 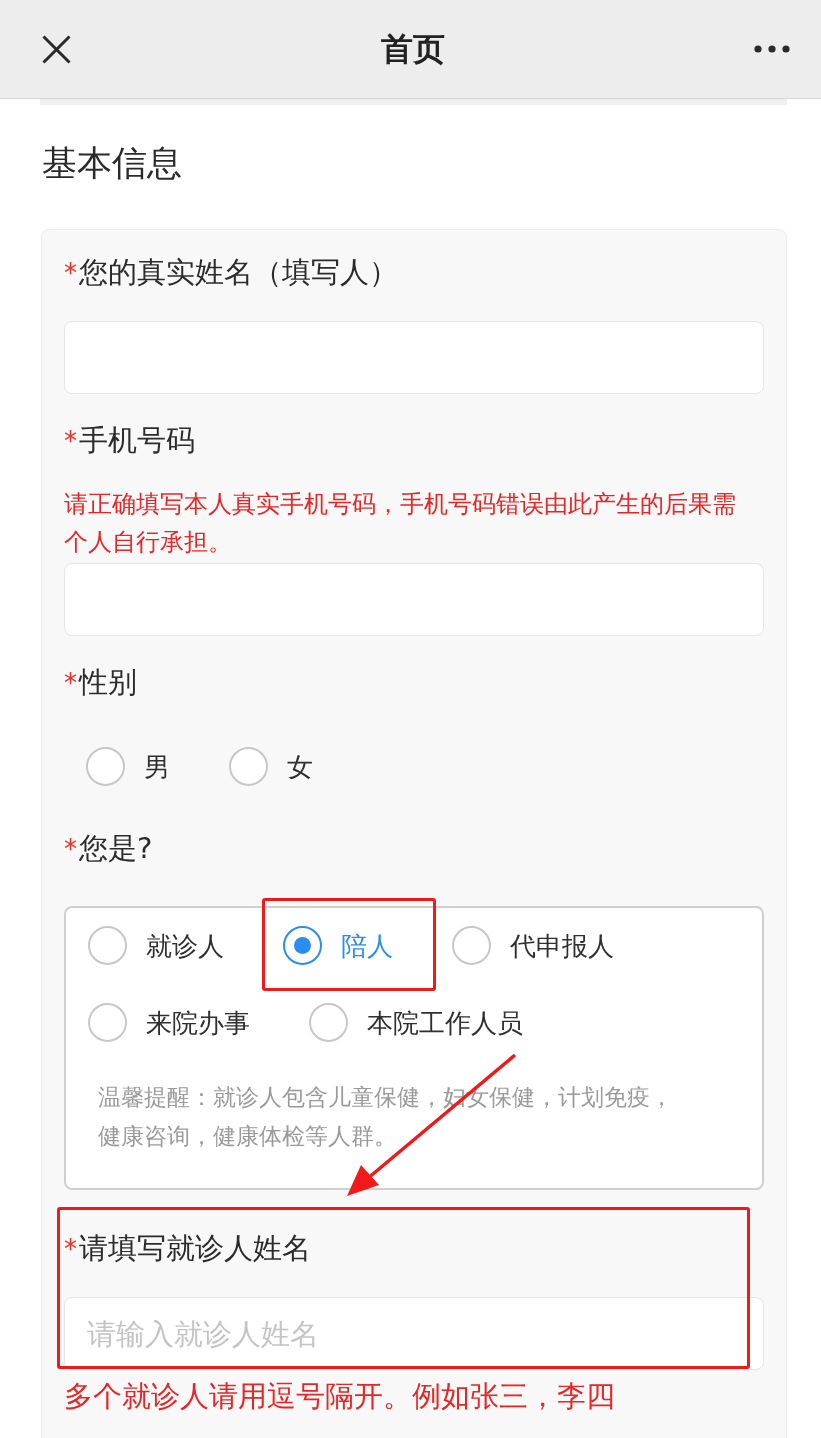 What do you see at coordinates (185, 946) in the screenshot?
I see `option-label: 就诊人` at bounding box center [185, 946].